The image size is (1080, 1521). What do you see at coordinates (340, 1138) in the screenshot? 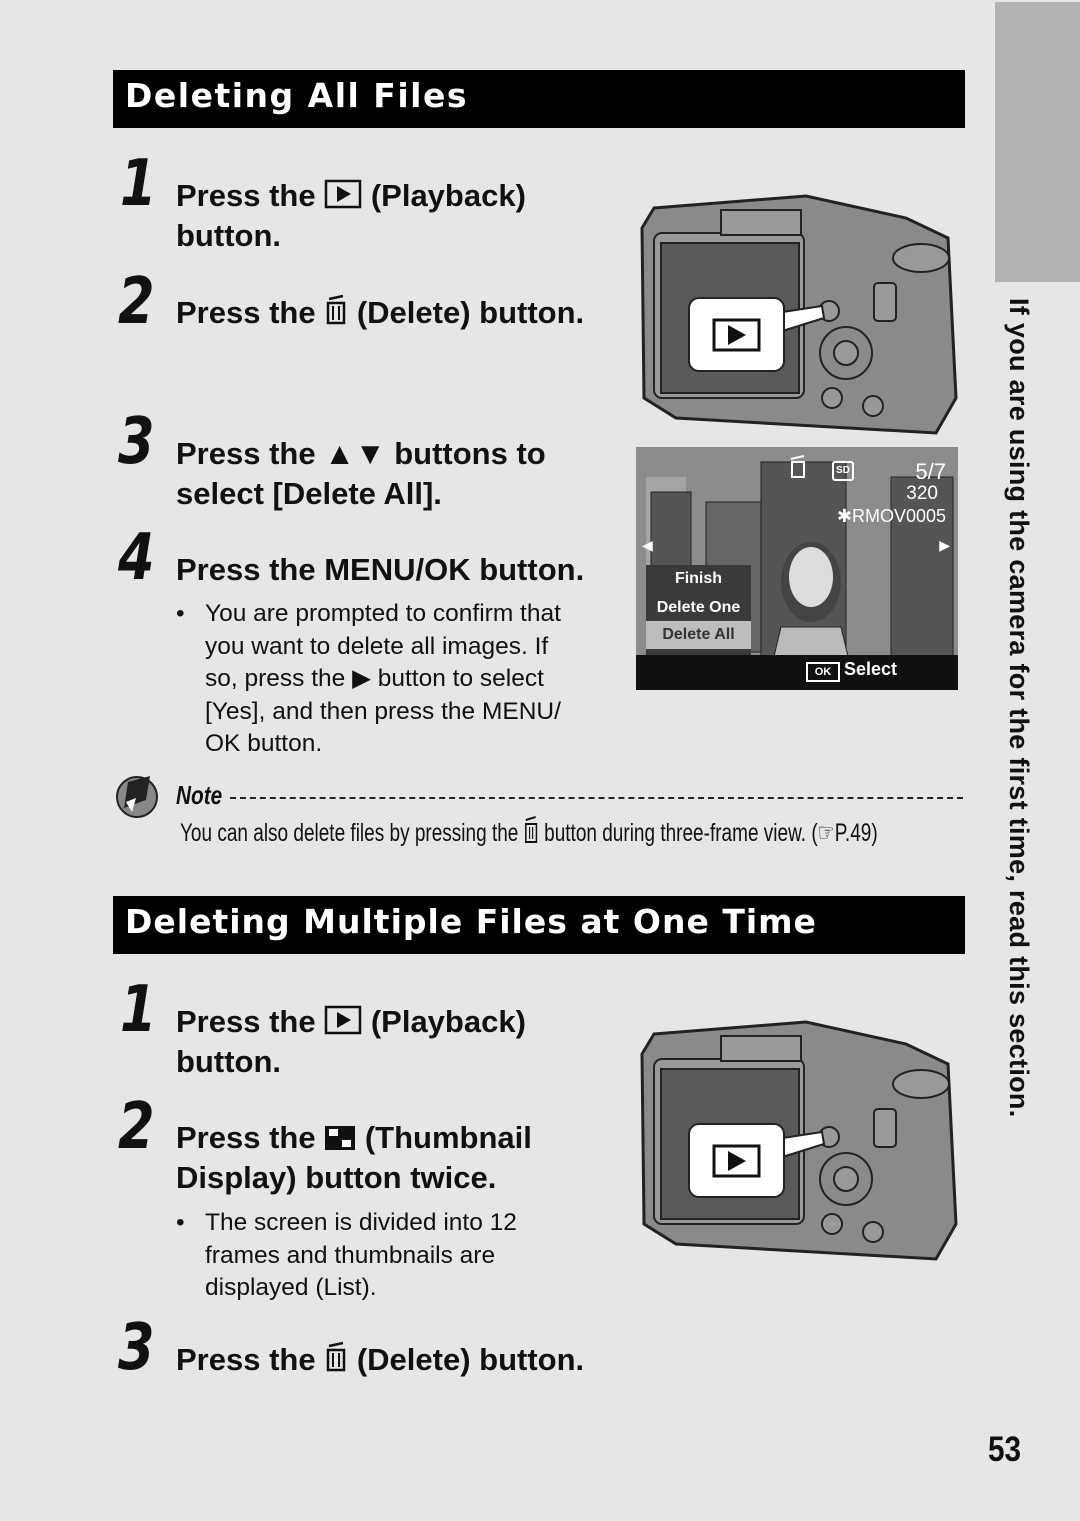
I see `thumbnail-icon` at bounding box center [340, 1138].